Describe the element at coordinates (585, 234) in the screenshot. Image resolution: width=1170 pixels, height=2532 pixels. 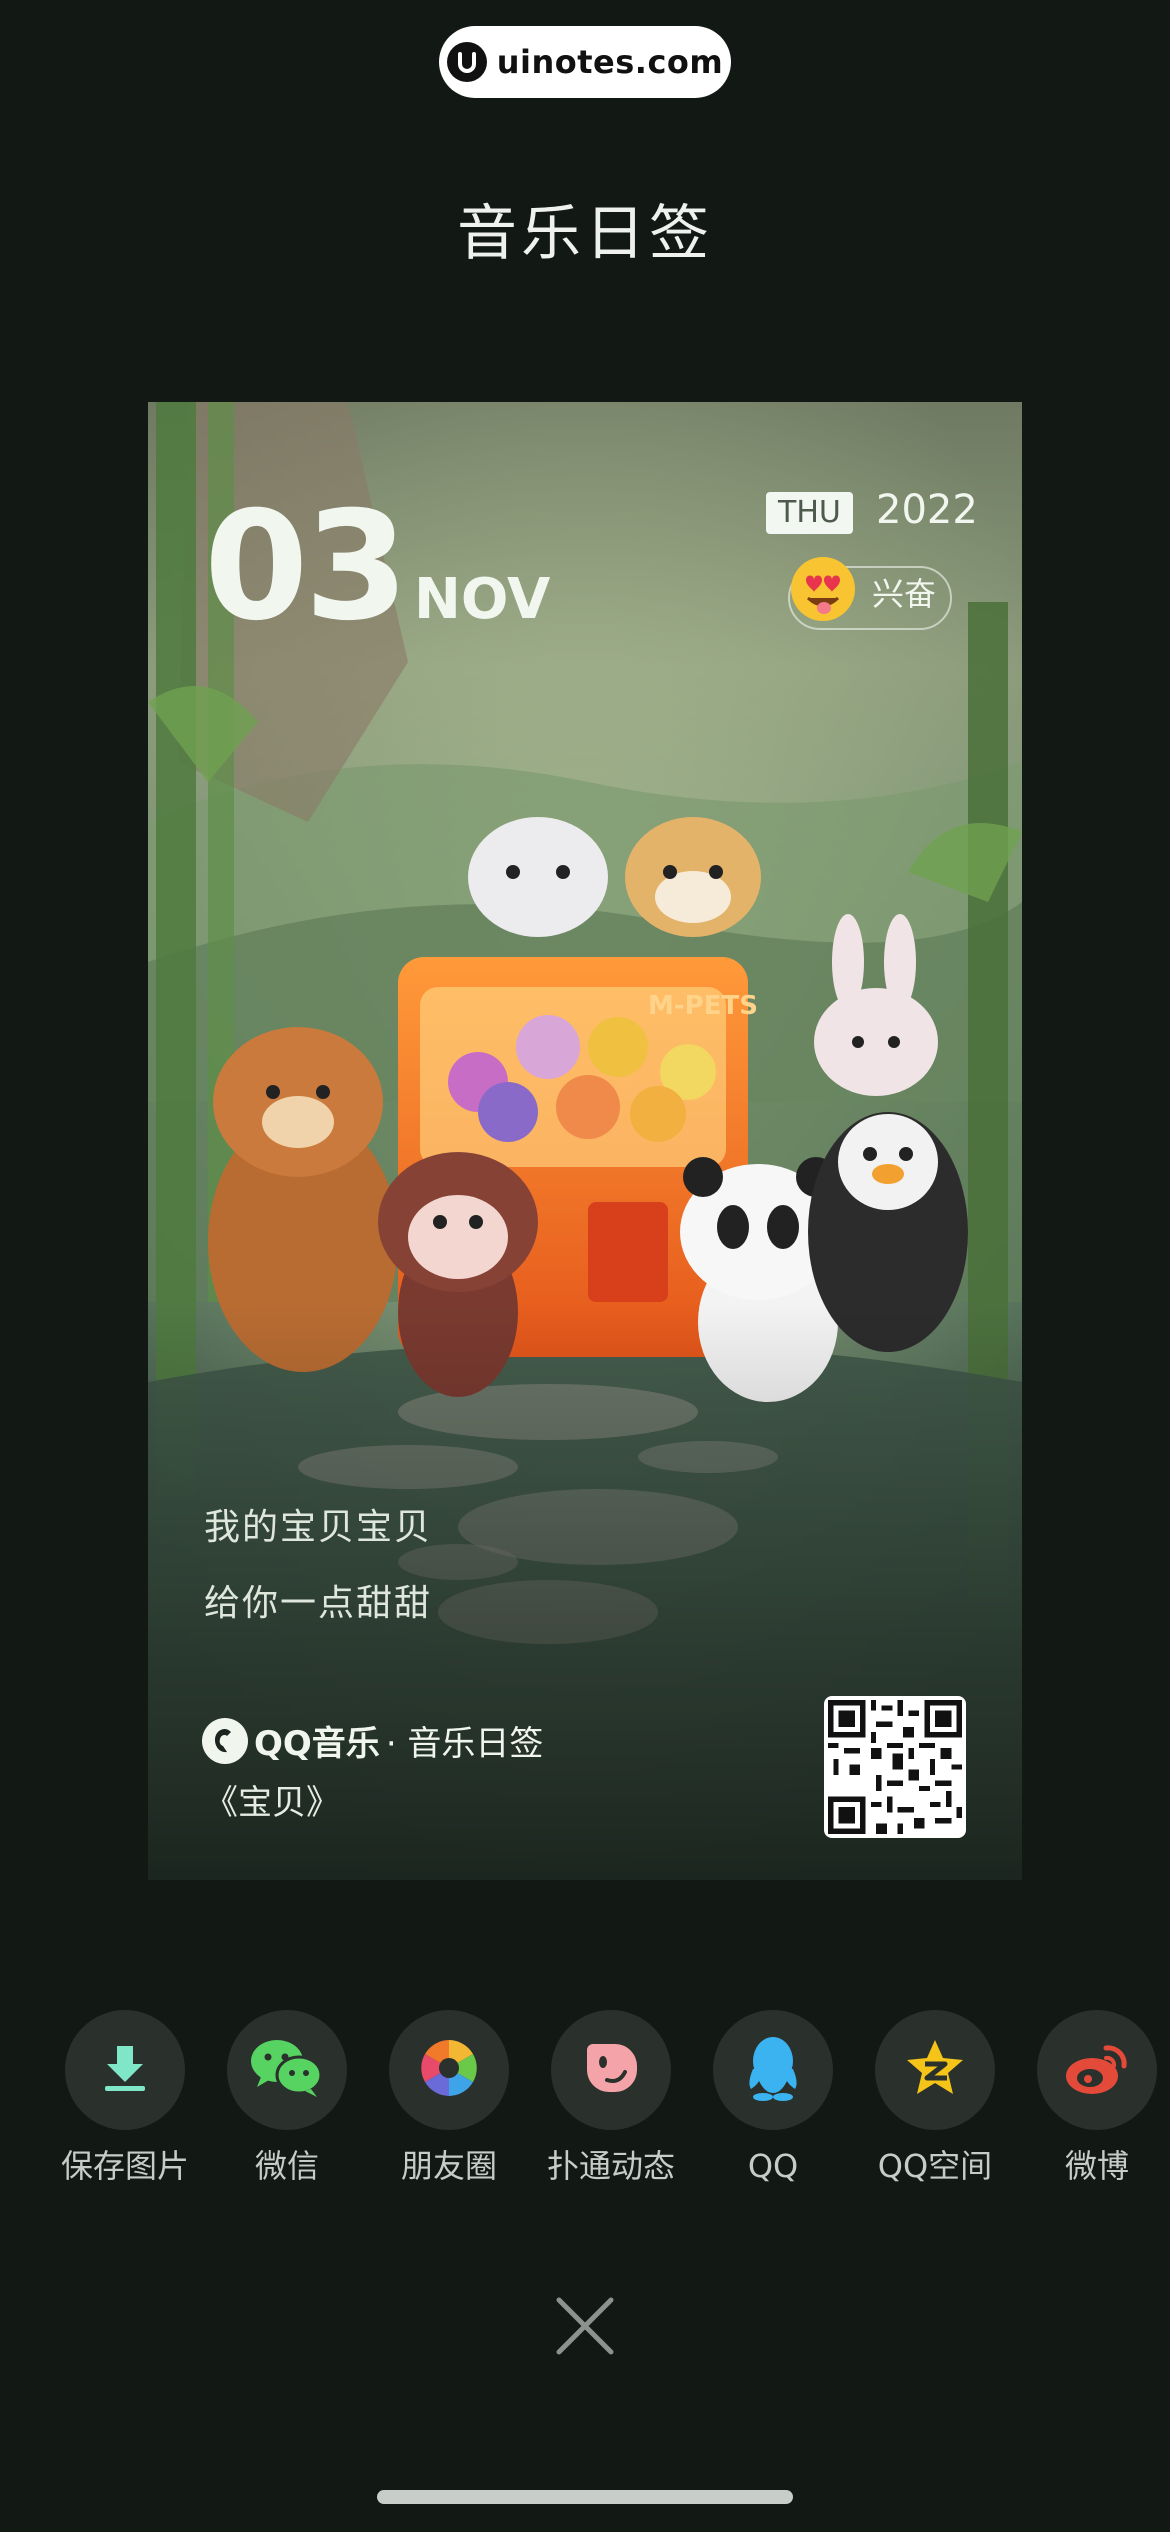
I see `page-title: 音乐日签` at that location.